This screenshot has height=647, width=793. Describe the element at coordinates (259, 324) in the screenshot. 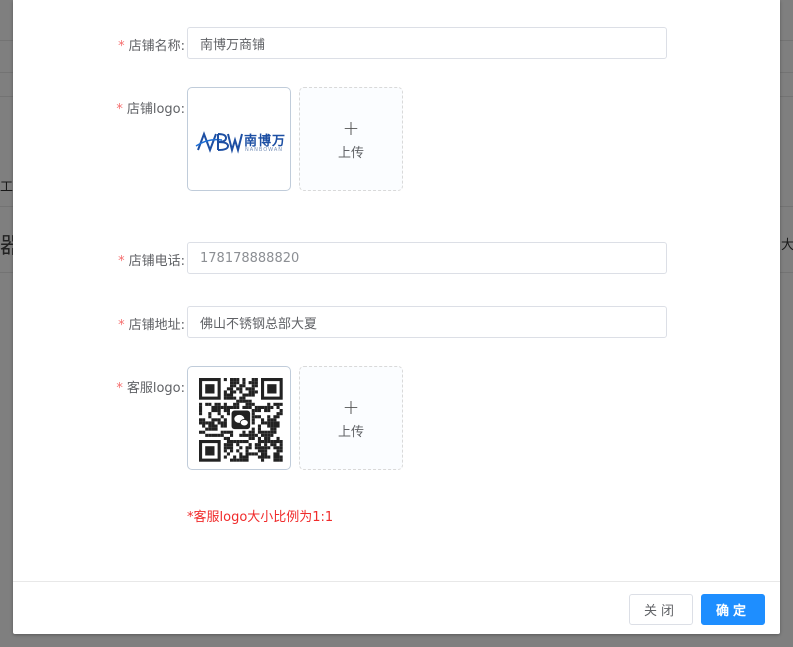

I see `shop-address-value: 佛山不锈钢总部大夏` at that location.